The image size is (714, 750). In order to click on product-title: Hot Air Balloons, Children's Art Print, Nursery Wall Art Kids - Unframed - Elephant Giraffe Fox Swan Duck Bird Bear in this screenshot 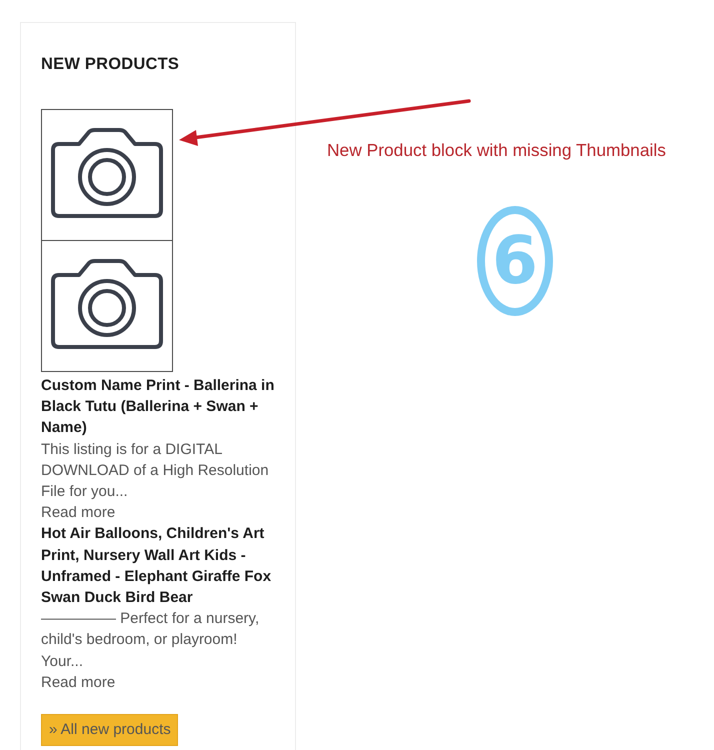, I will do `click(159, 565)`.